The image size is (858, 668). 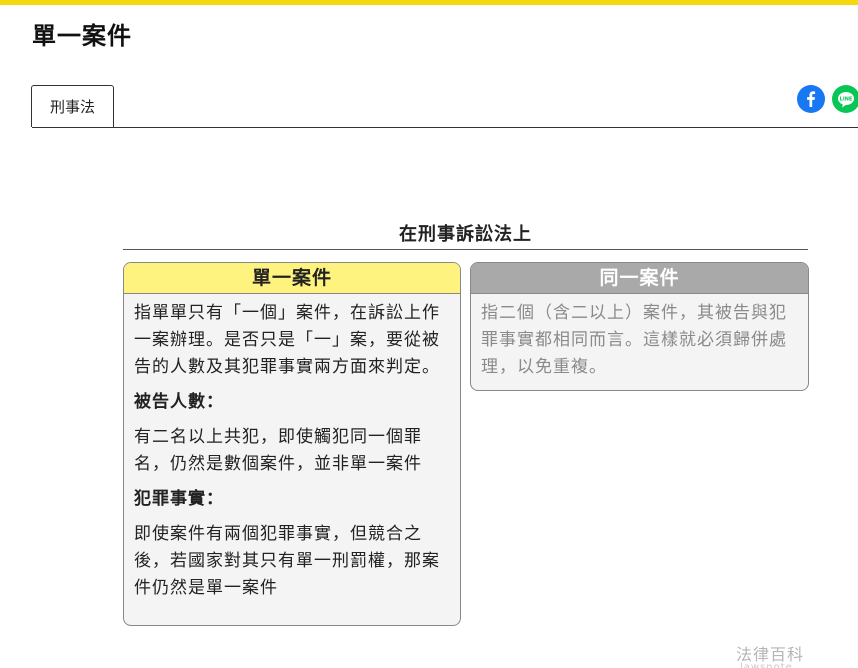 I want to click on facebook-icon, so click(x=811, y=99).